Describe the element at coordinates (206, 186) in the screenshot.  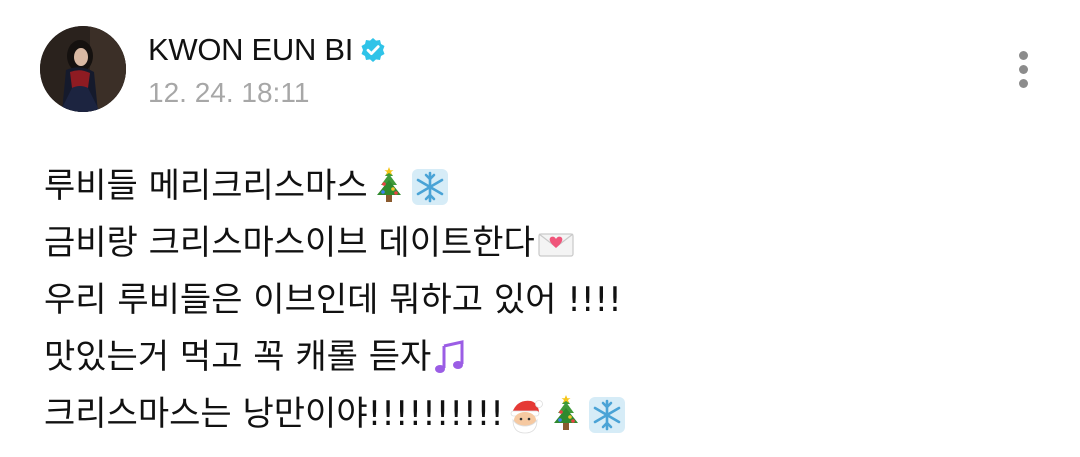
I see `post-line-text: 루비들 메리크리스마스` at that location.